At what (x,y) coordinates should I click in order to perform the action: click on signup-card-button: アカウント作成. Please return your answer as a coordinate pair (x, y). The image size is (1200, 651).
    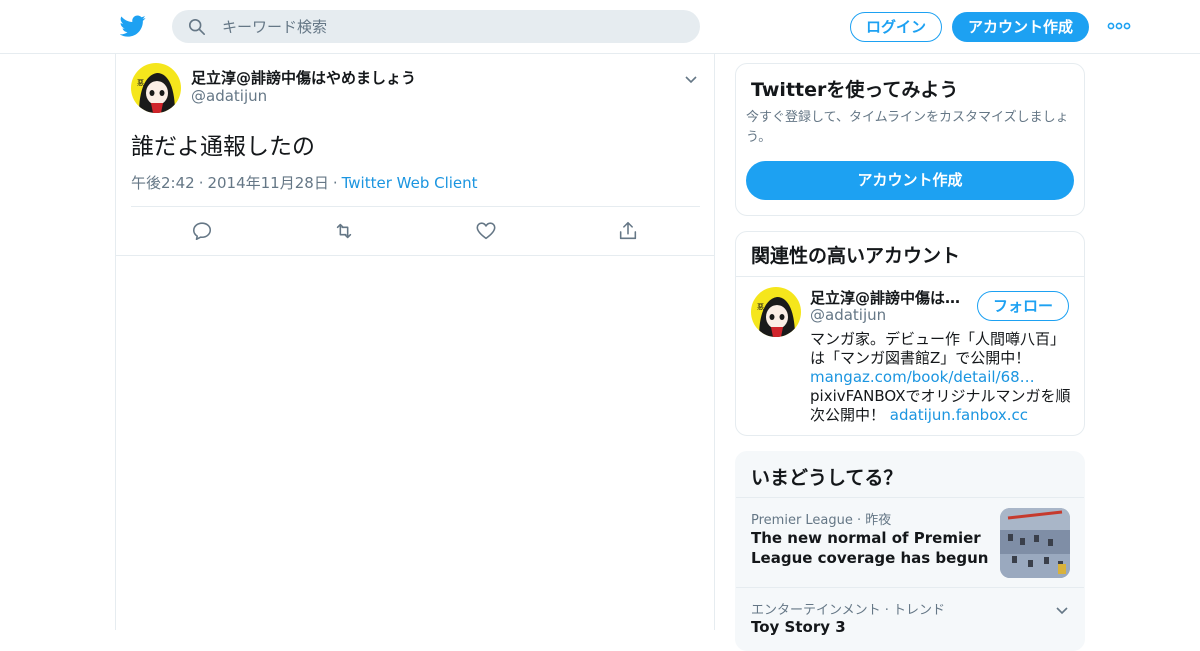
    Looking at the image, I should click on (910, 180).